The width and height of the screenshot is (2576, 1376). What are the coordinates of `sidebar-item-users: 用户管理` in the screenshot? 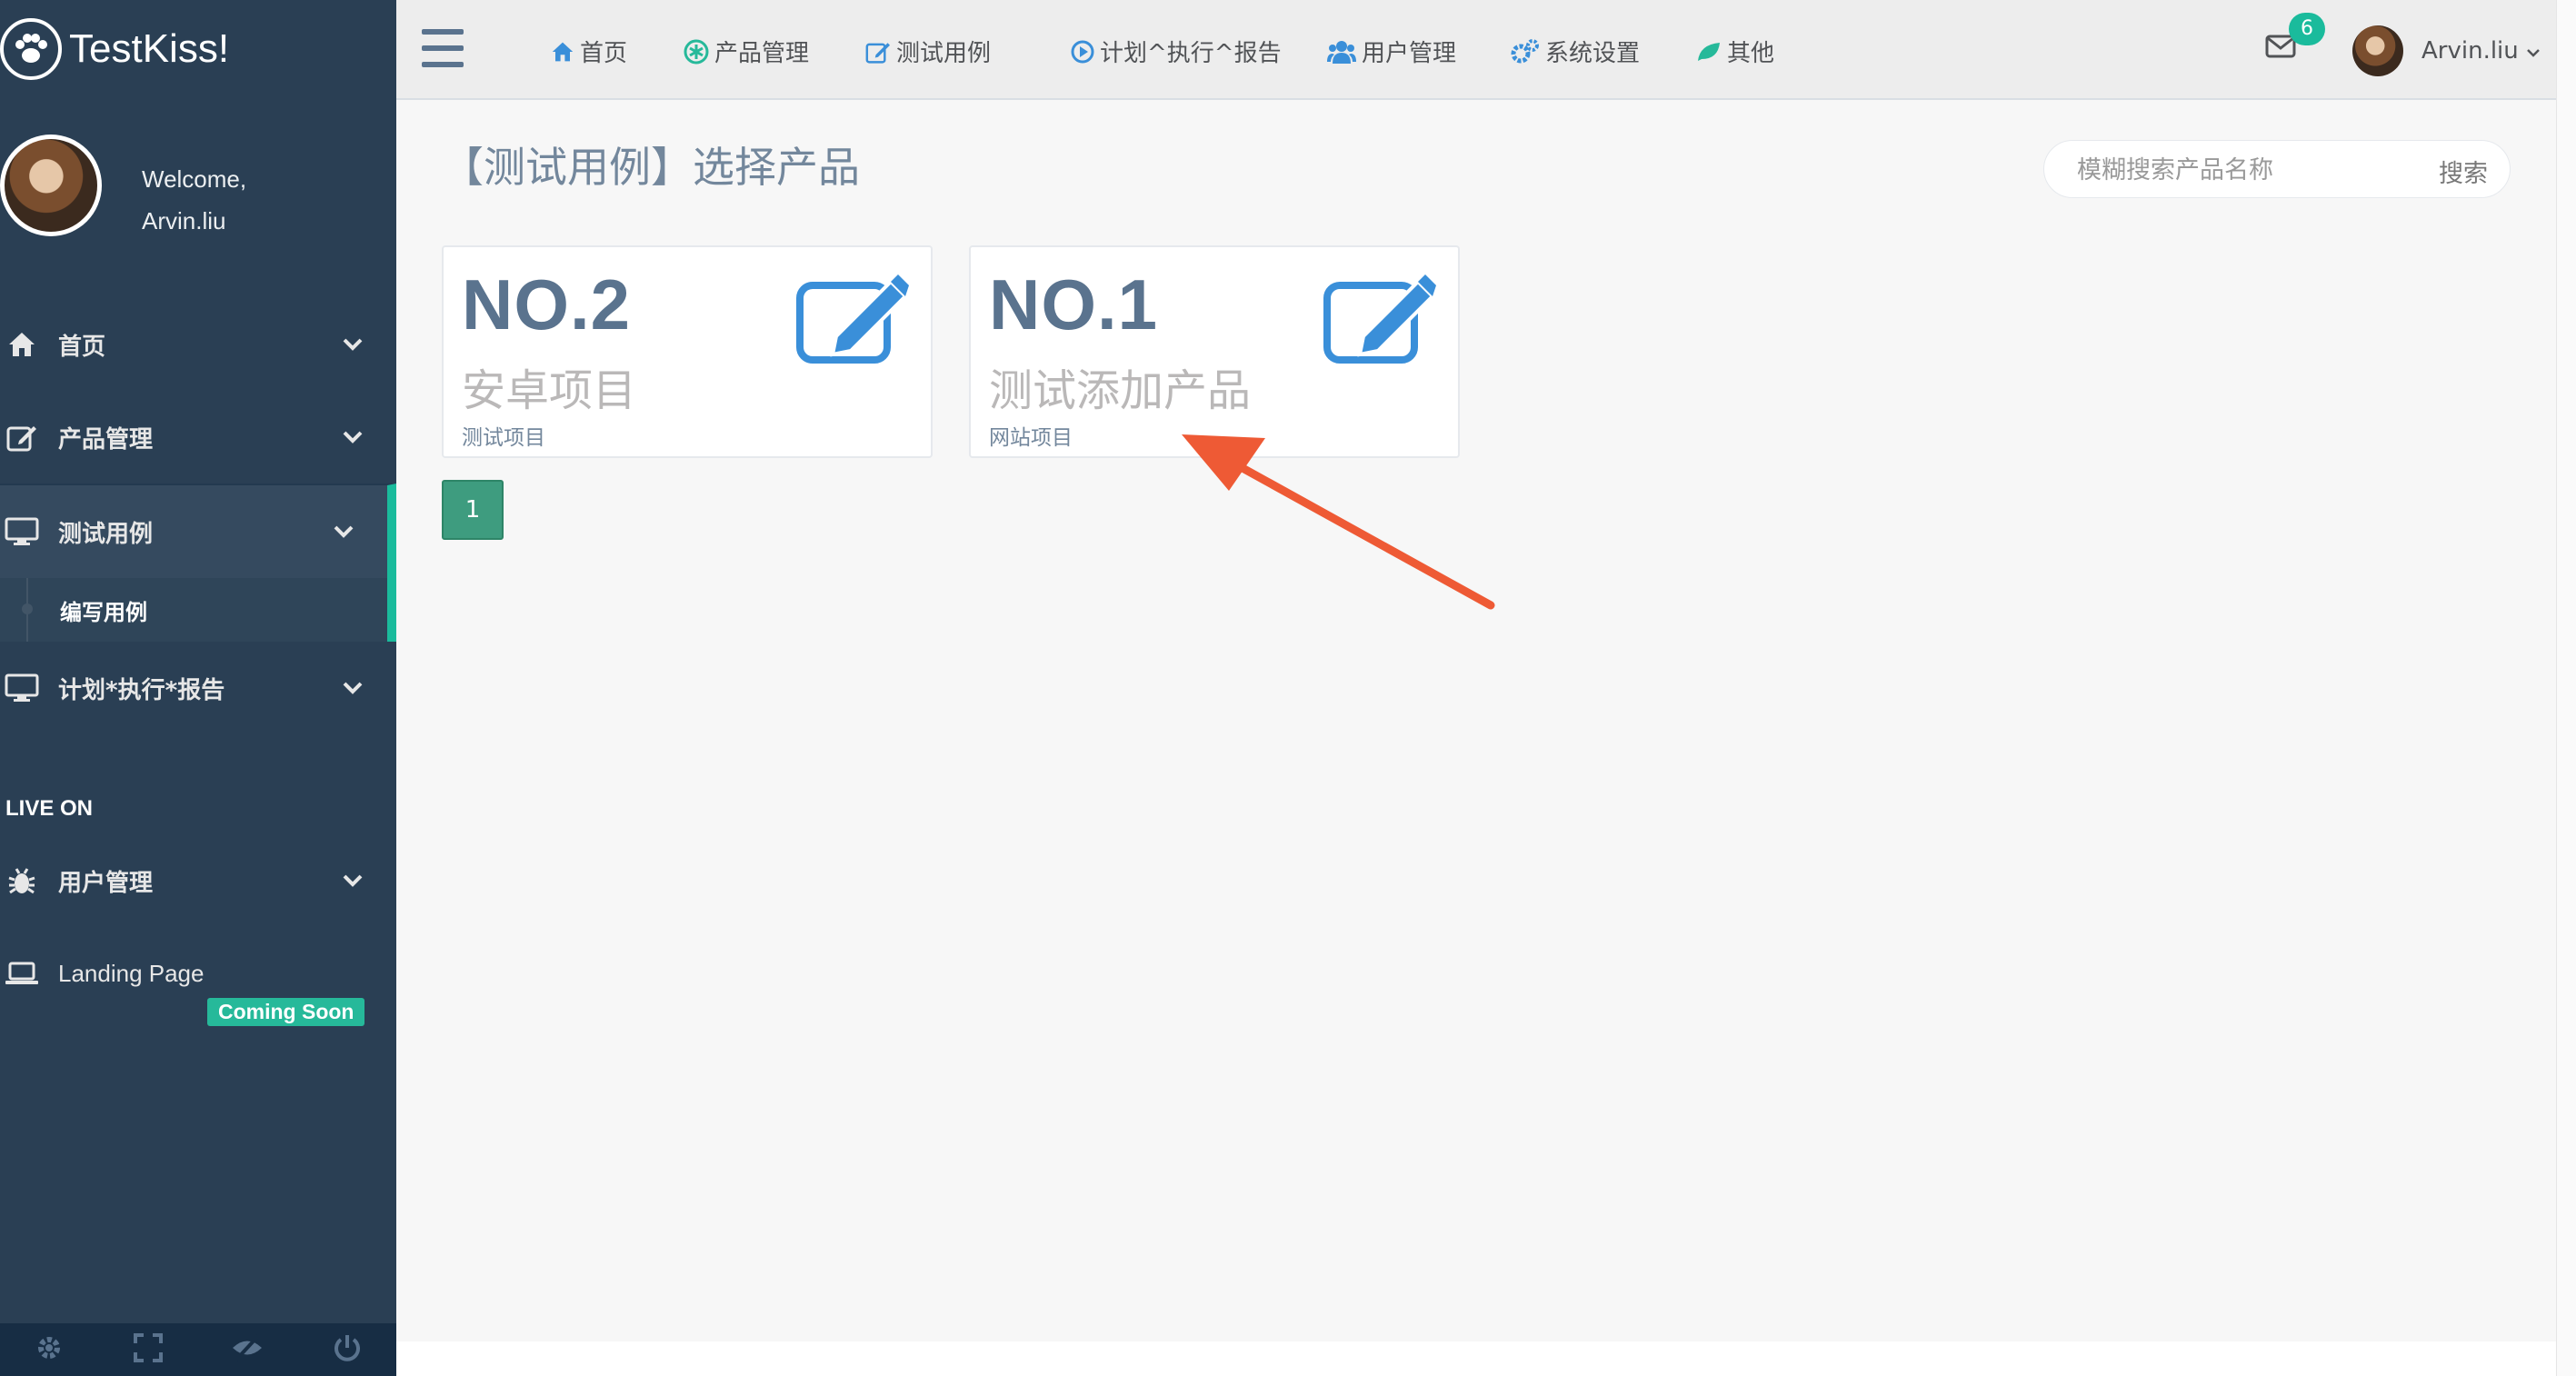 It's located at (198, 881).